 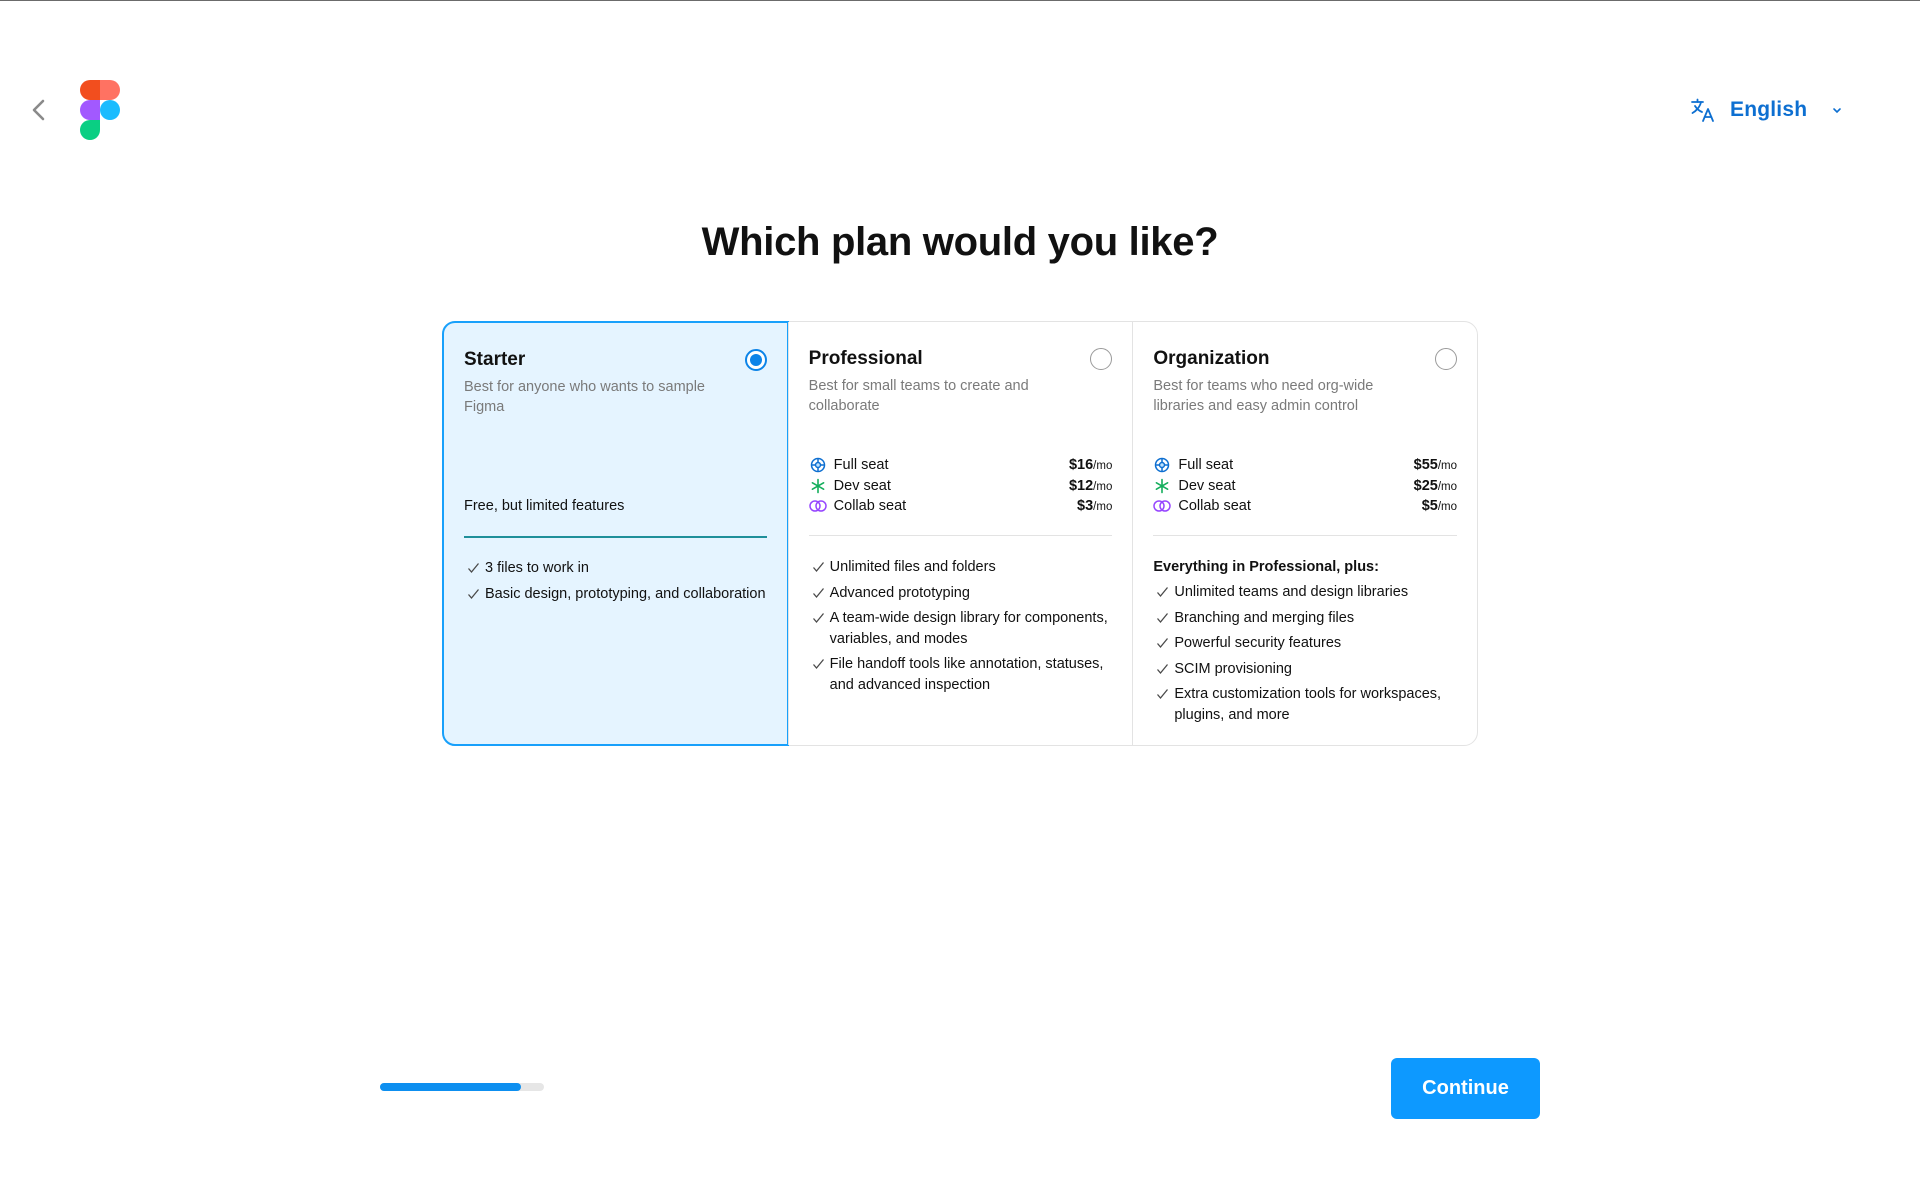 What do you see at coordinates (100, 110) in the screenshot?
I see `figma-logo` at bounding box center [100, 110].